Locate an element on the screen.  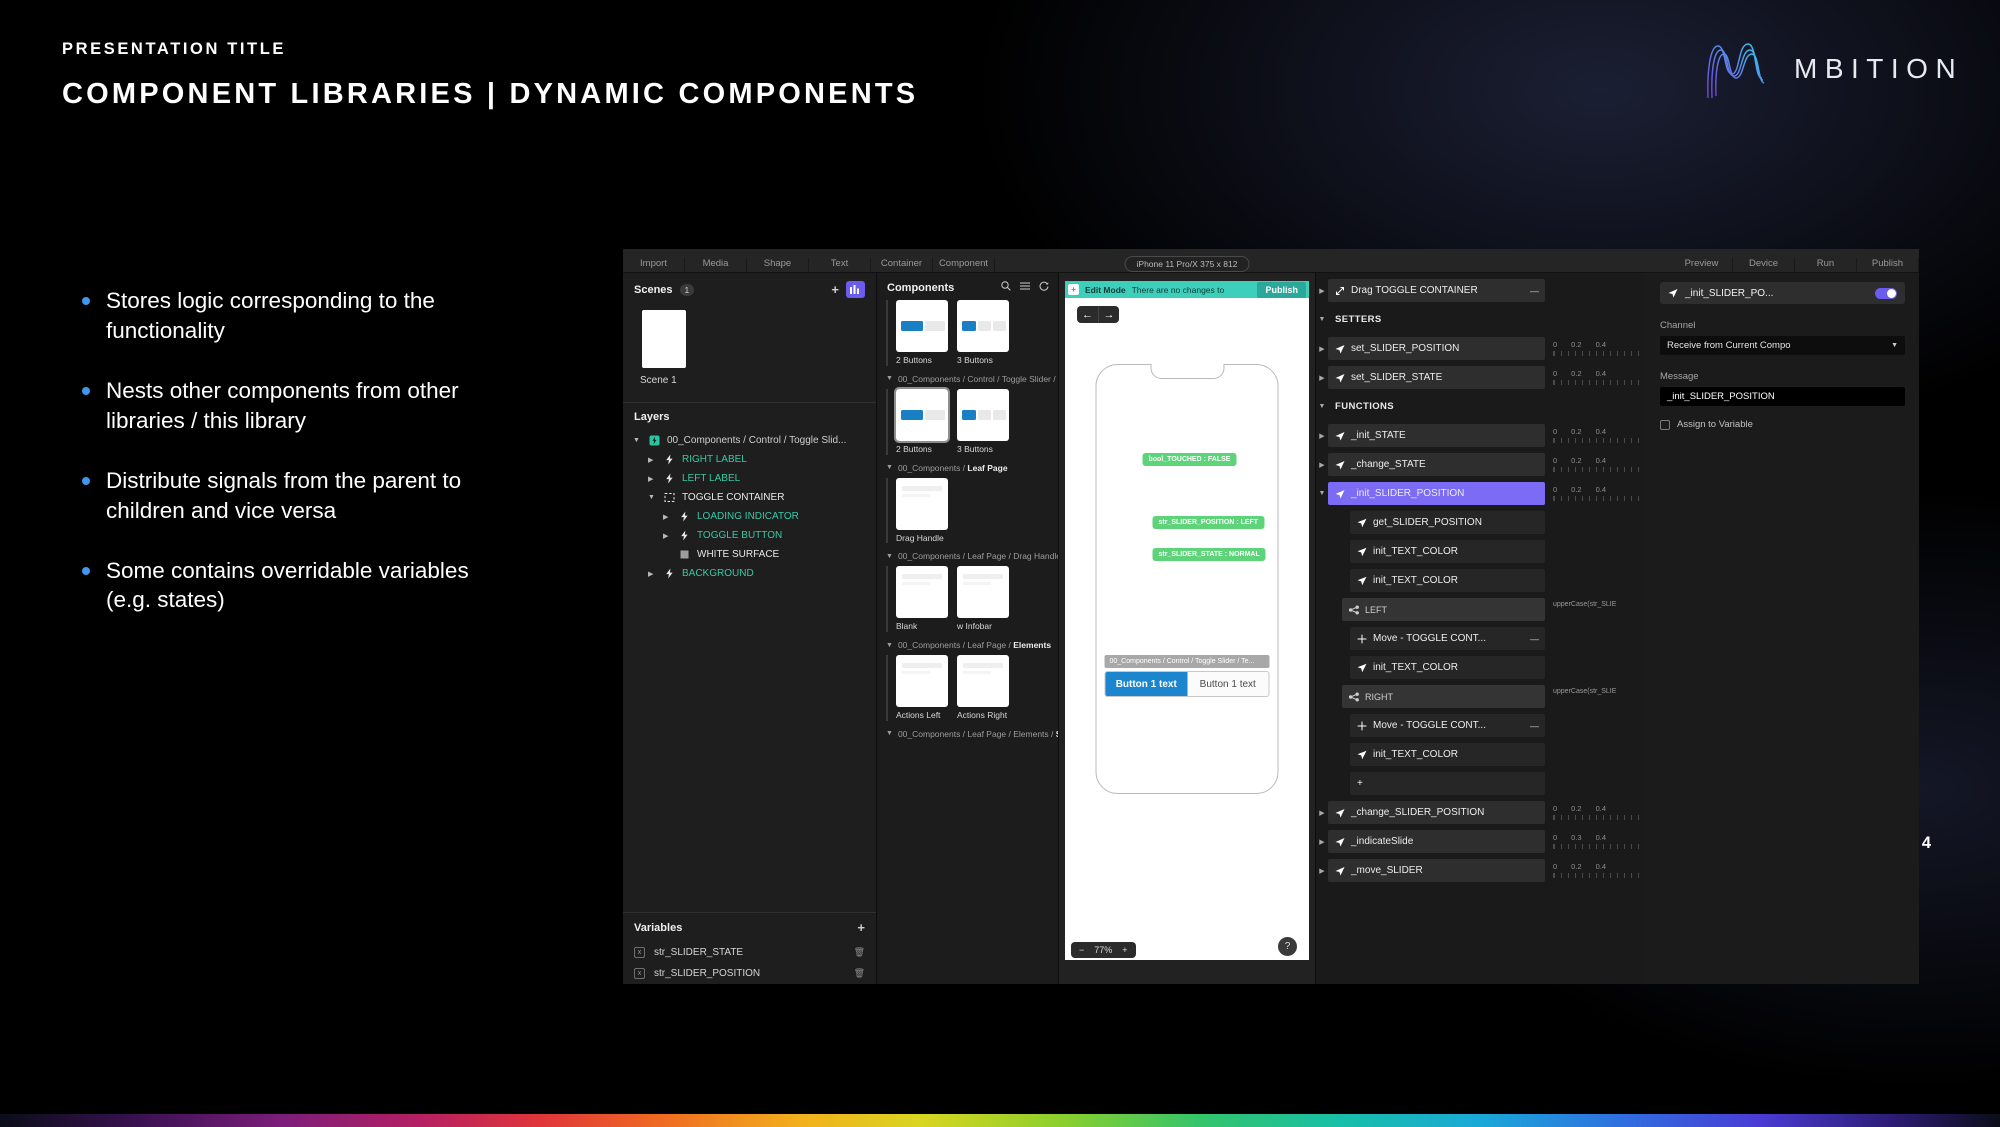
help-button: ? is located at coordinates (1287, 946).